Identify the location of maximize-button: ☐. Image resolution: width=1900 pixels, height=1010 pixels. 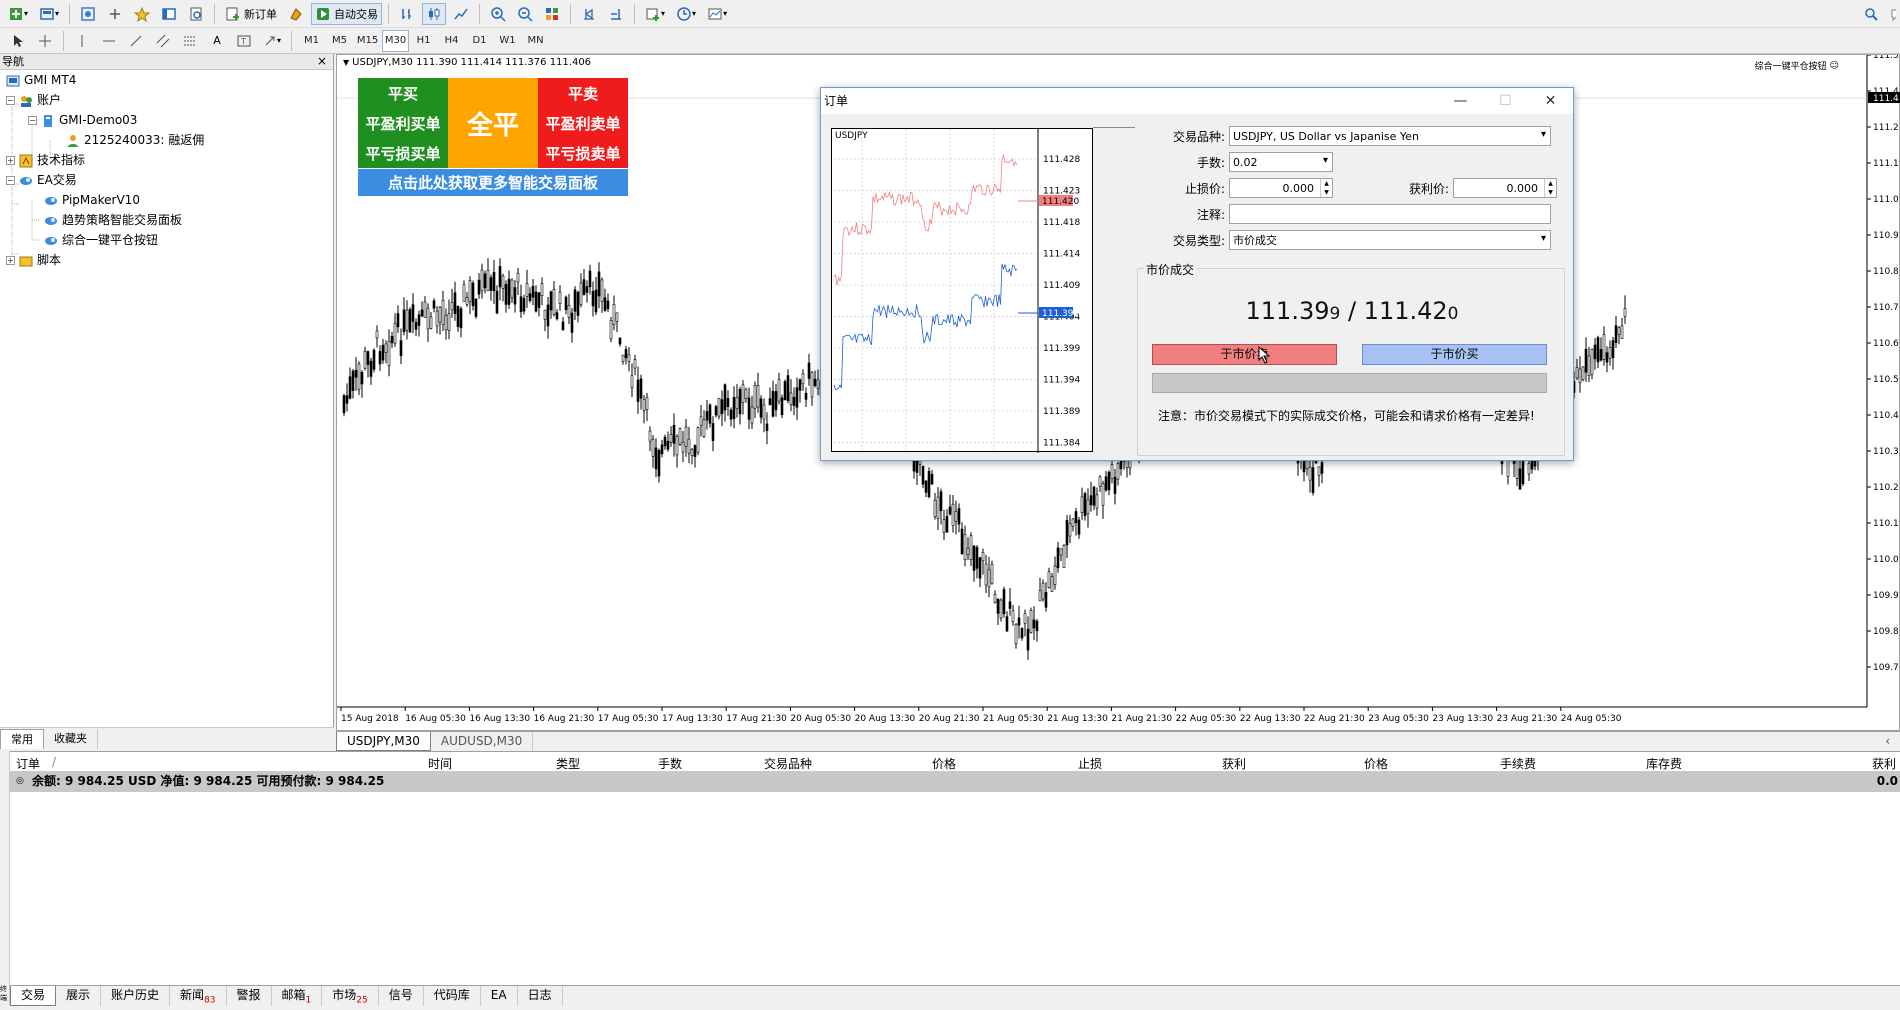
(1505, 101).